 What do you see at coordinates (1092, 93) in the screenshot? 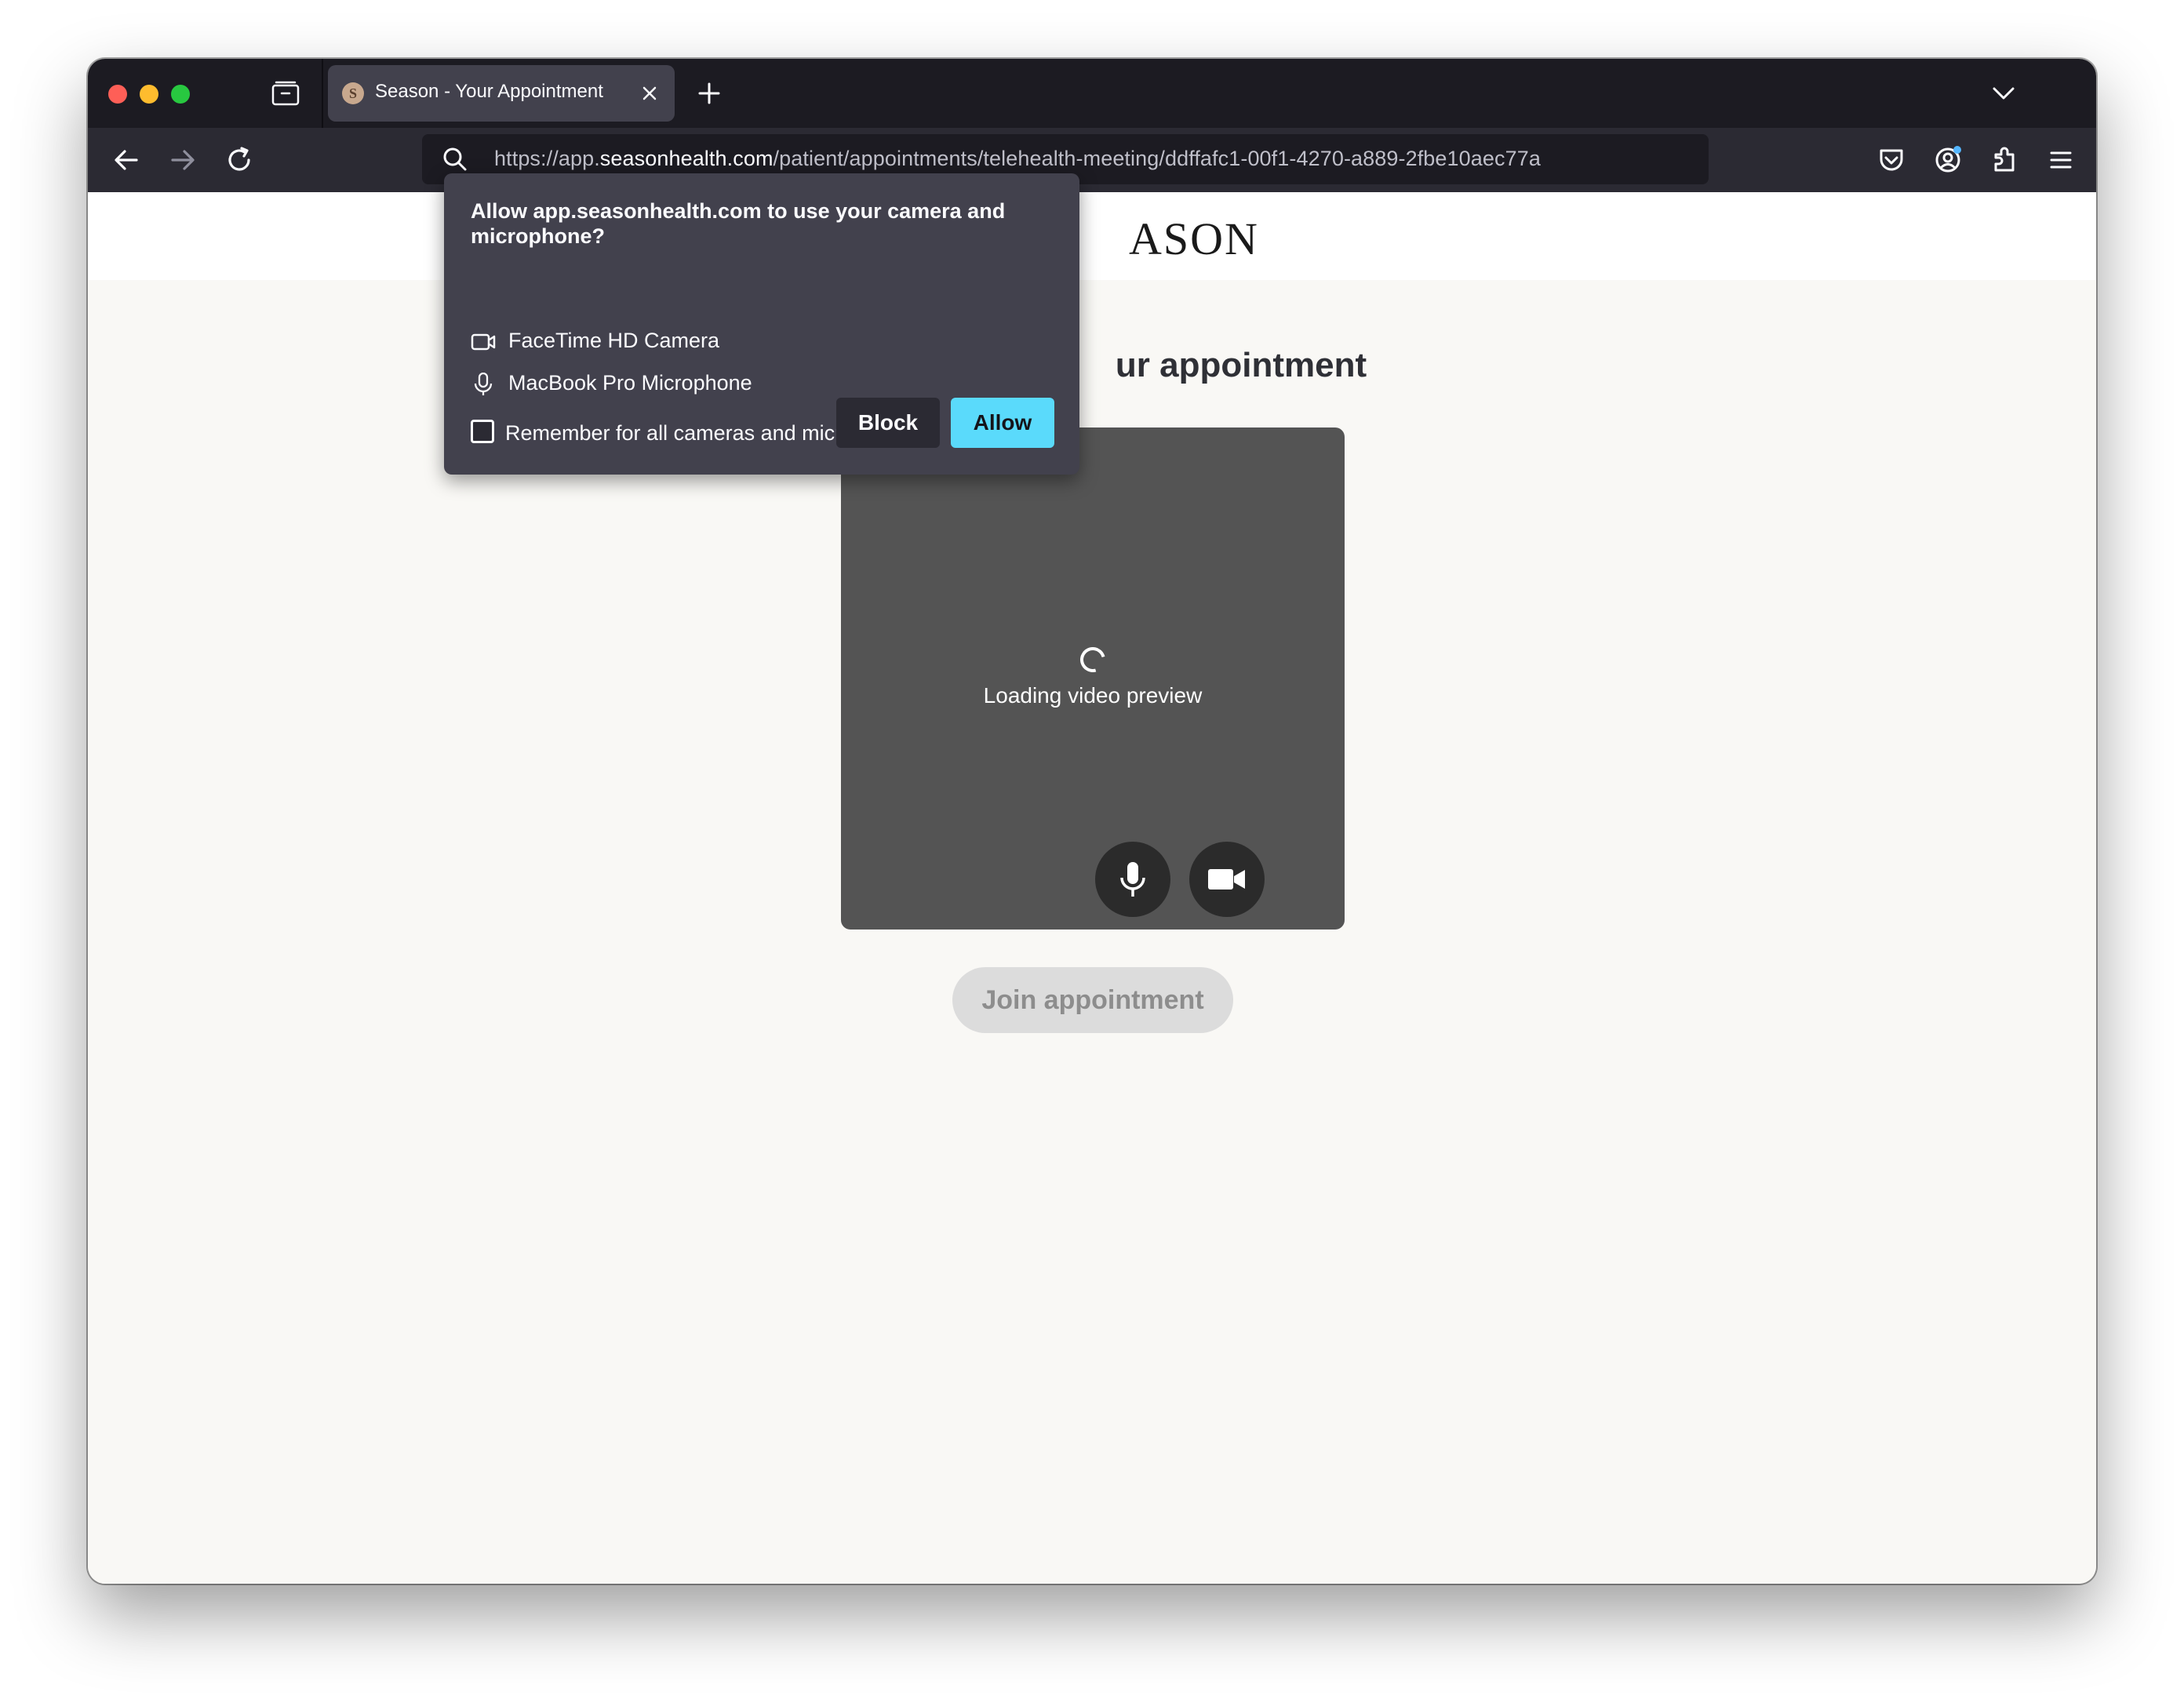
I see `tab-bar: S Season - Your Appointment` at bounding box center [1092, 93].